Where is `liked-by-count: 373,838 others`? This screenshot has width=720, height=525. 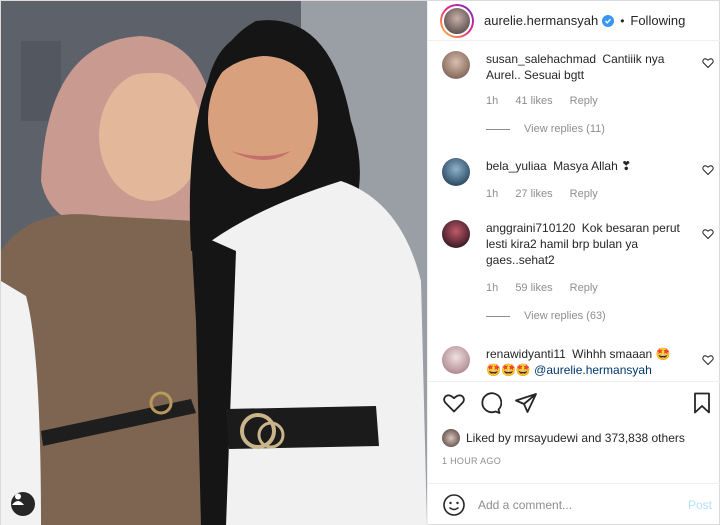 liked-by-count: 373,838 others is located at coordinates (645, 438).